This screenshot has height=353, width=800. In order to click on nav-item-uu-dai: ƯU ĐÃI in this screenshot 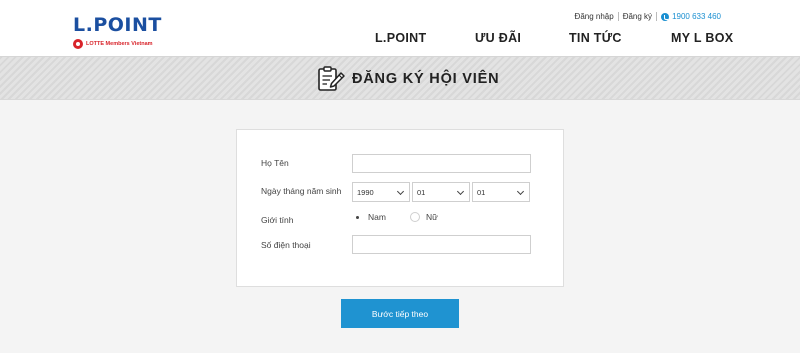, I will do `click(498, 38)`.